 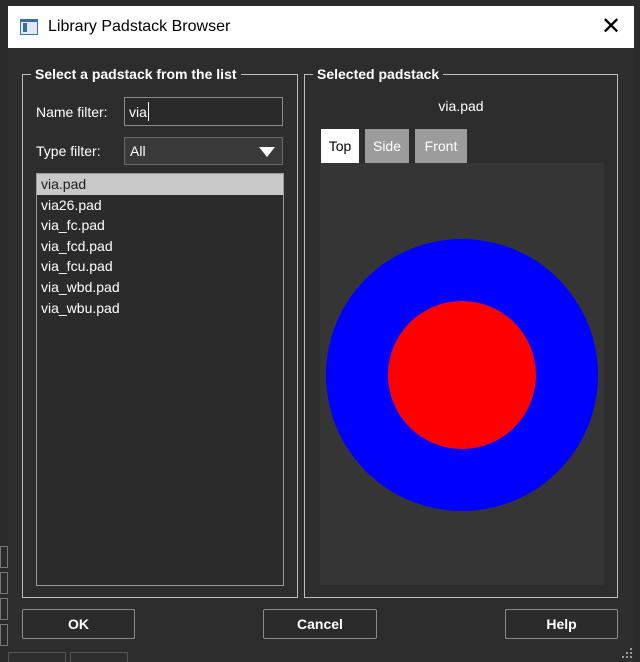 What do you see at coordinates (203, 151) in the screenshot?
I see `type-filter-select: All` at bounding box center [203, 151].